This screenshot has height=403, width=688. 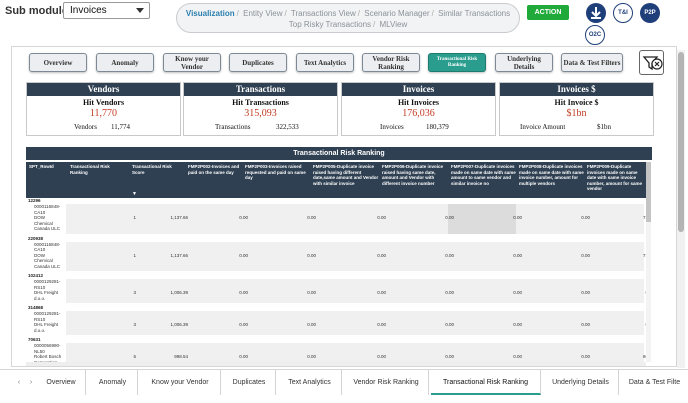 I want to click on sort-desc-icon: ▼, so click(x=134, y=194).